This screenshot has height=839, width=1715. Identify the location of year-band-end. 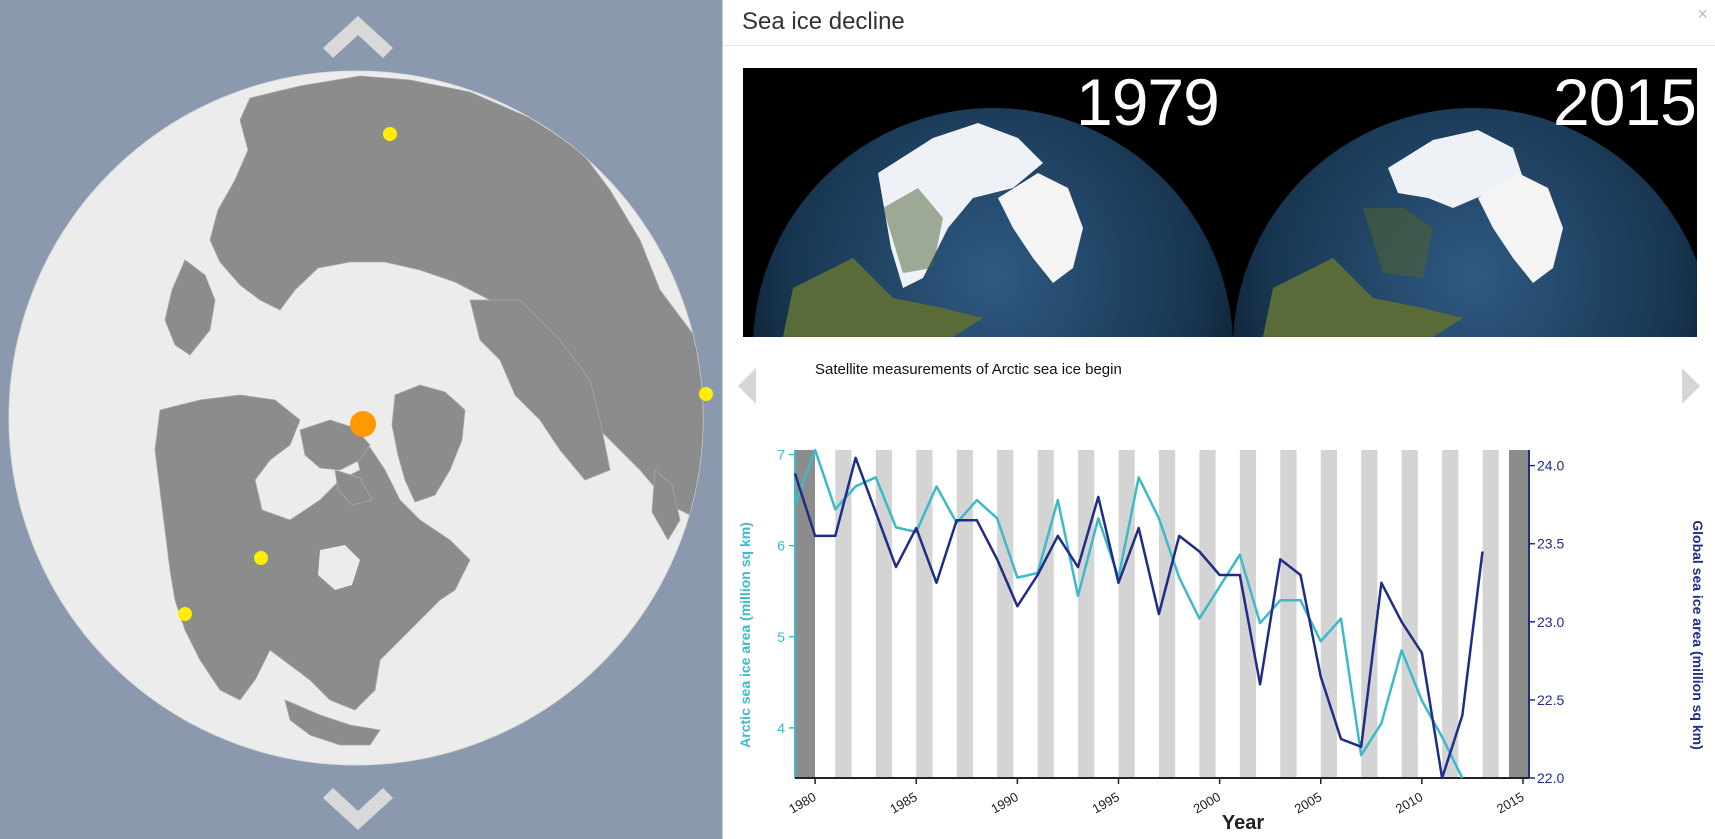
(1519, 614).